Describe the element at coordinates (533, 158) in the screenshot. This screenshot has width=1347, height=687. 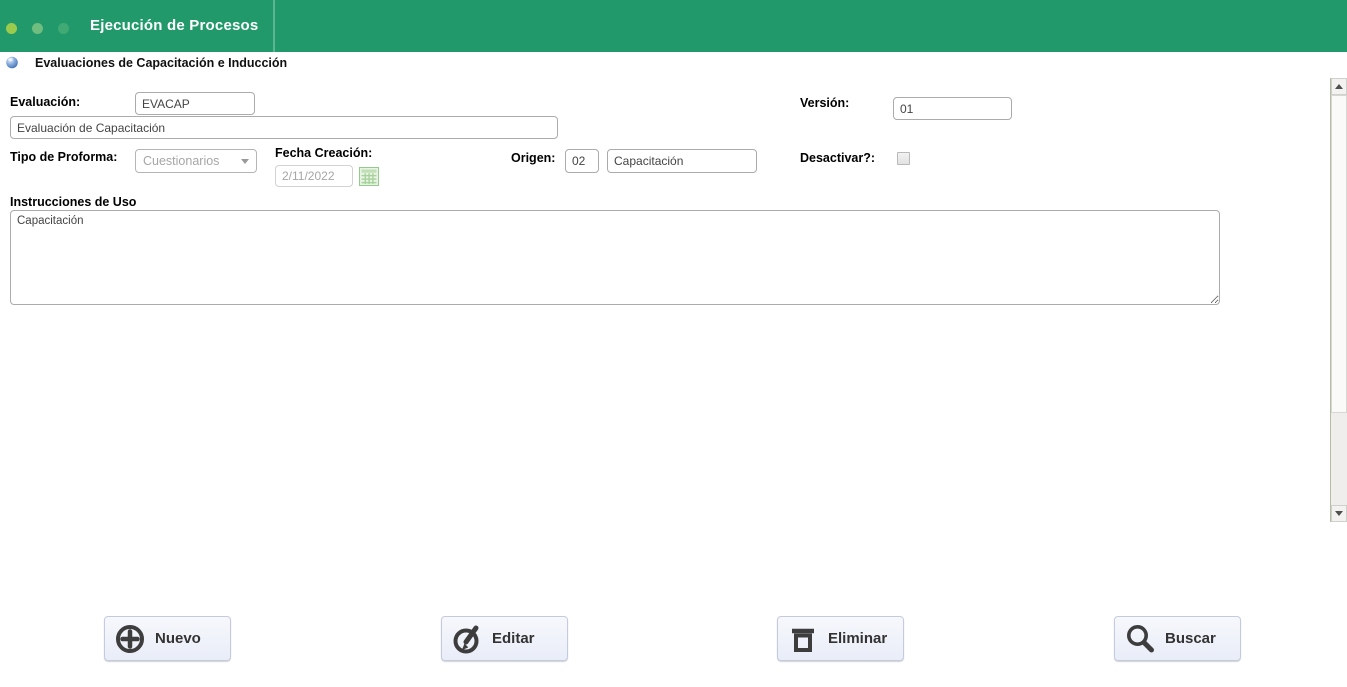
I see `origen-label: Origen:` at that location.